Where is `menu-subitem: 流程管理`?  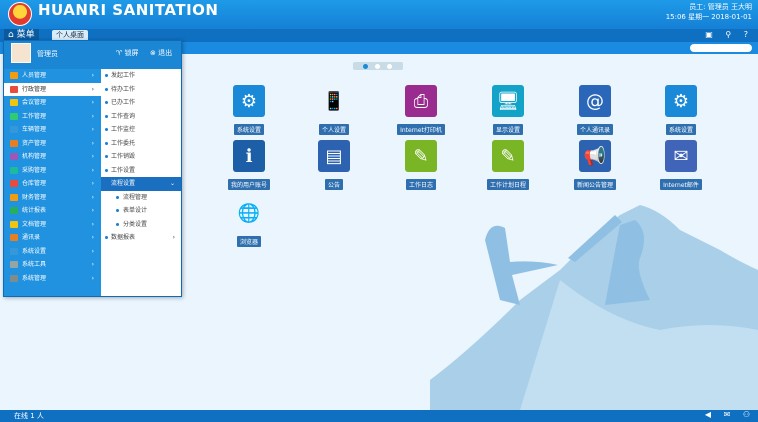
menu-subitem: 流程管理 is located at coordinates (141, 198).